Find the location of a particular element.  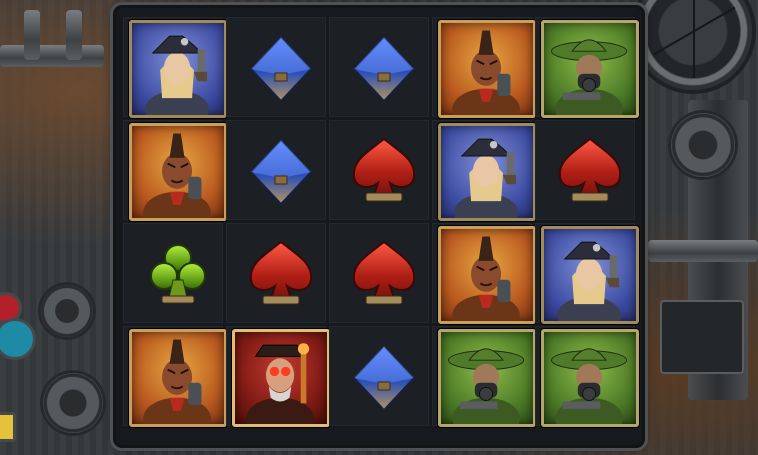

porthole-vent-icon is located at coordinates (693, 45).